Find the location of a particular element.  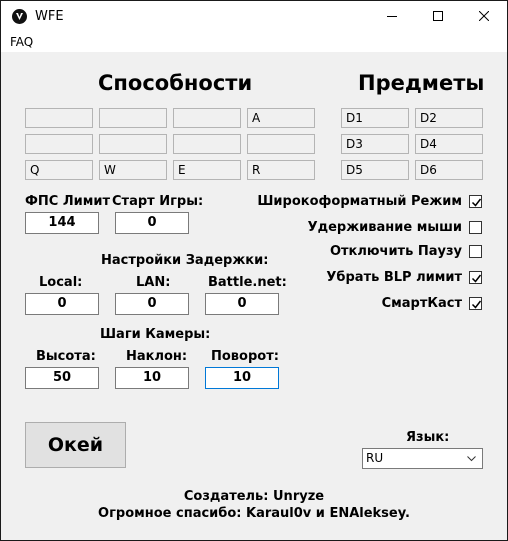

delay-battlenet-input: 0 is located at coordinates (242, 304).